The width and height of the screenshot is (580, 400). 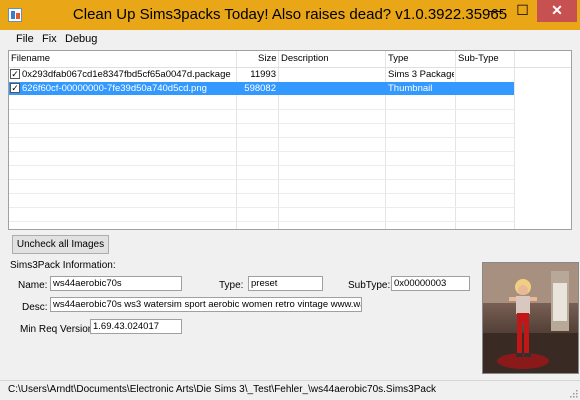 What do you see at coordinates (33, 285) in the screenshot?
I see `name-label: Name:` at bounding box center [33, 285].